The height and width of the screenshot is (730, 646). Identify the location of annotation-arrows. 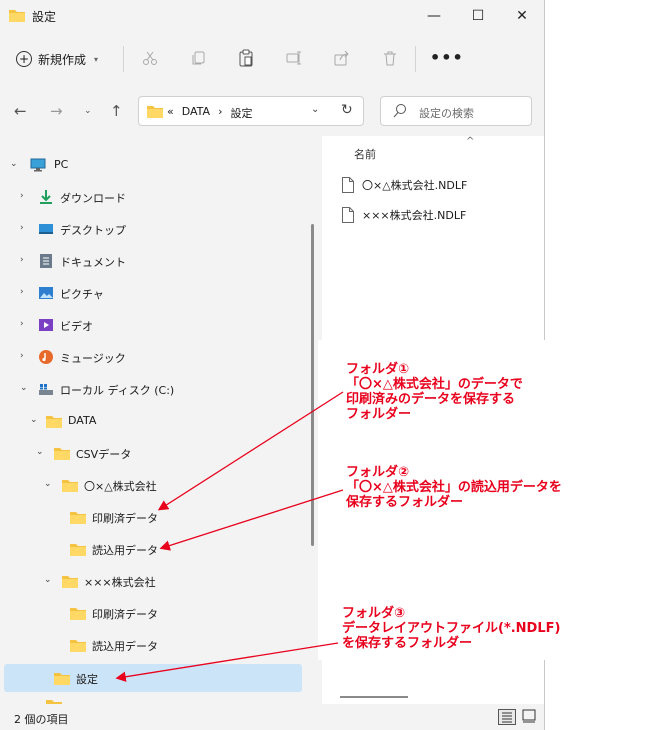
(229, 536).